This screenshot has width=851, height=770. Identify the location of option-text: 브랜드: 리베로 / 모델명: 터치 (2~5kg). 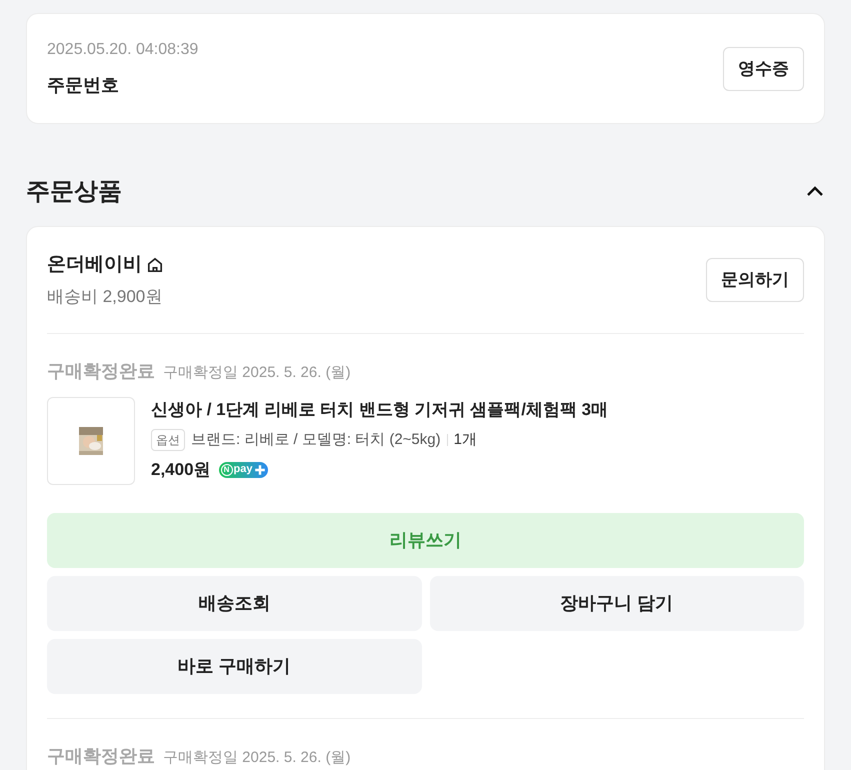
(316, 440).